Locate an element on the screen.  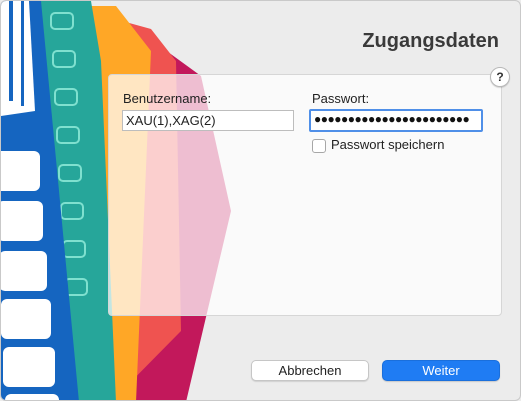
help-button: ? is located at coordinates (500, 77).